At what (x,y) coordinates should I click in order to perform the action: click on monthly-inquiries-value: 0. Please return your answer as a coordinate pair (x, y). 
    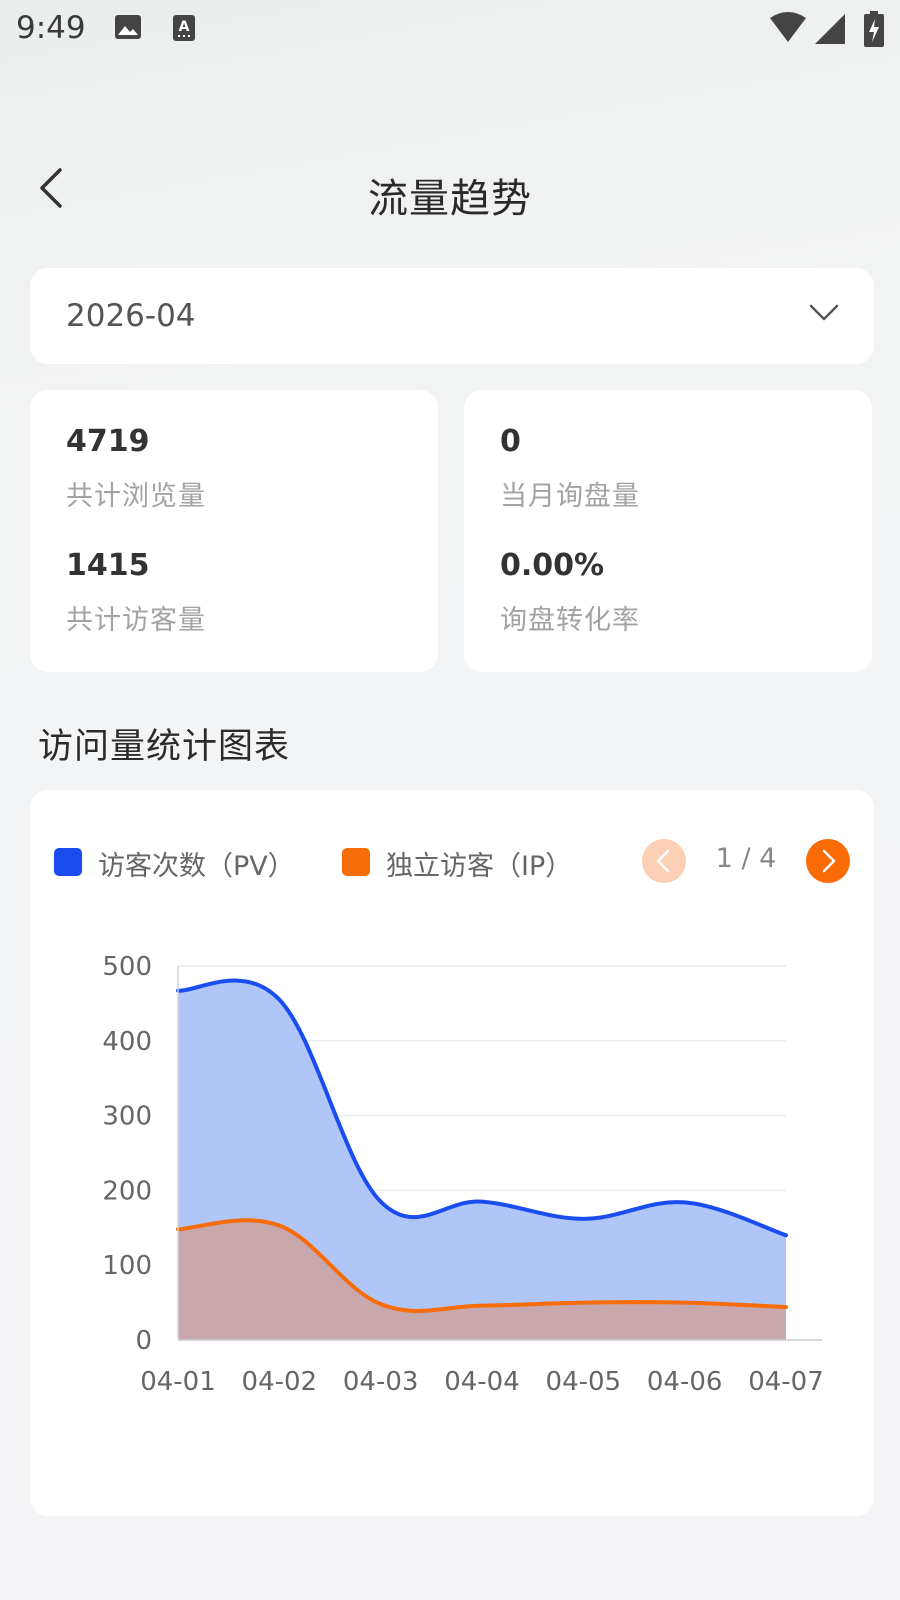
    Looking at the image, I should click on (510, 441).